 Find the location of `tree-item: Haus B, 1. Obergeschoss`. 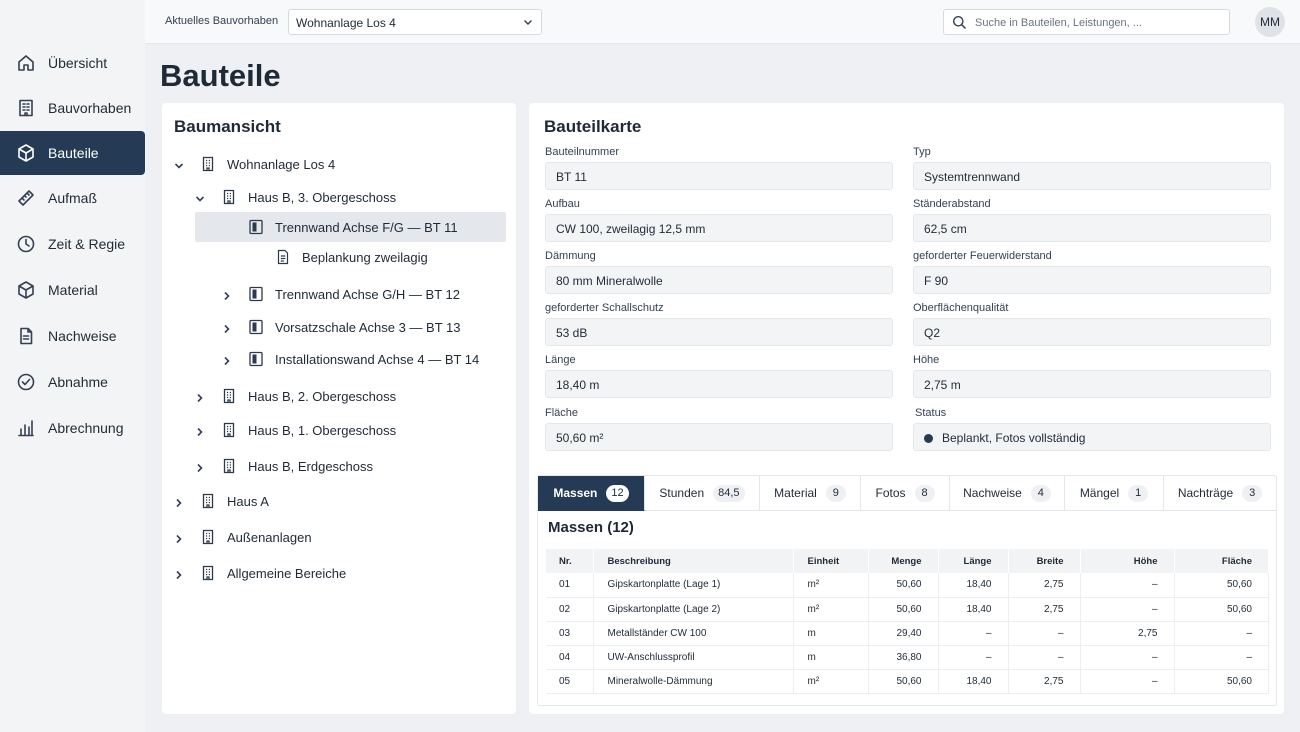

tree-item: Haus B, 1. Obergeschoss is located at coordinates (295, 430).